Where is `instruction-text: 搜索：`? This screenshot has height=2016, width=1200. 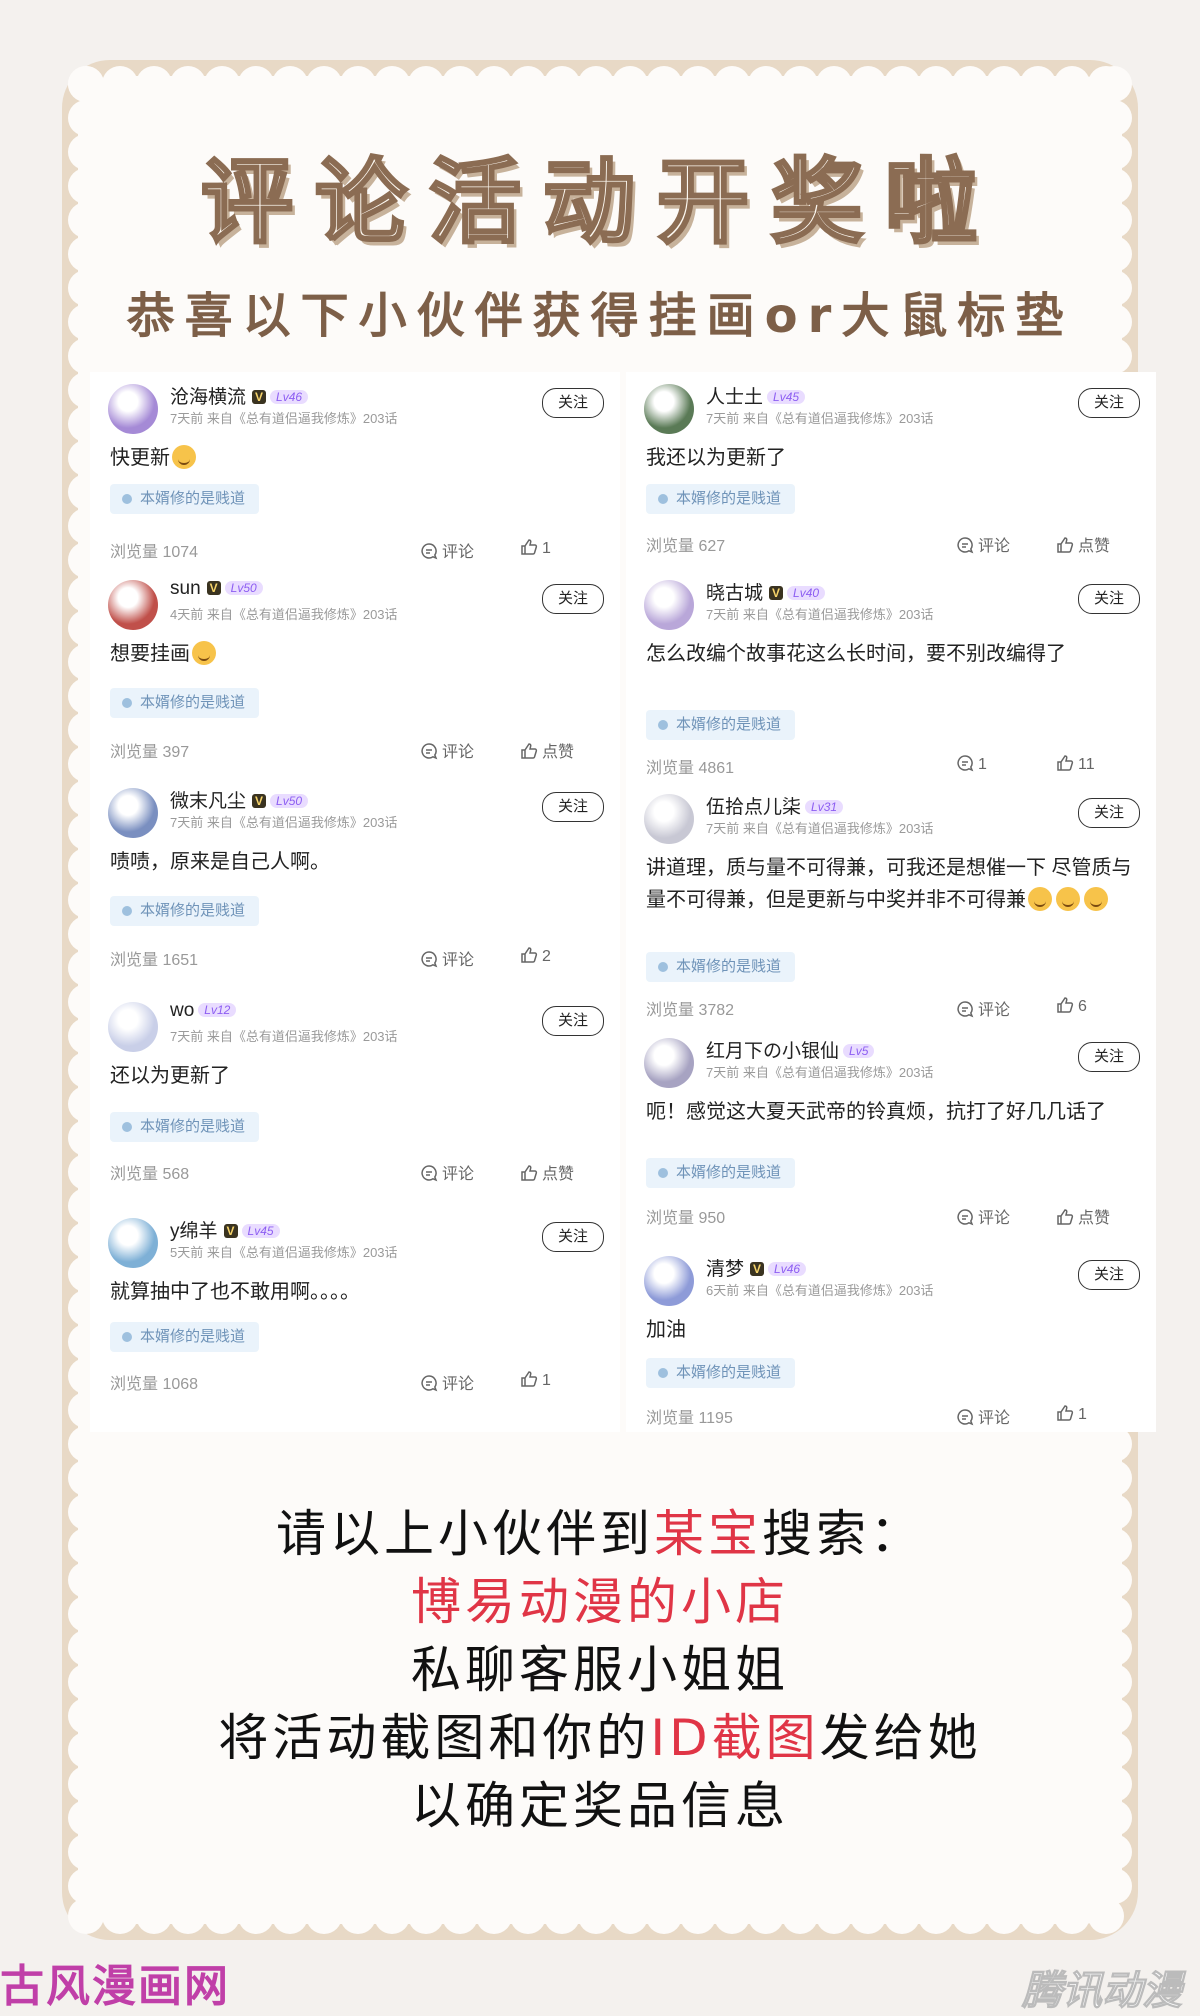
instruction-text: 搜索： is located at coordinates (843, 1534).